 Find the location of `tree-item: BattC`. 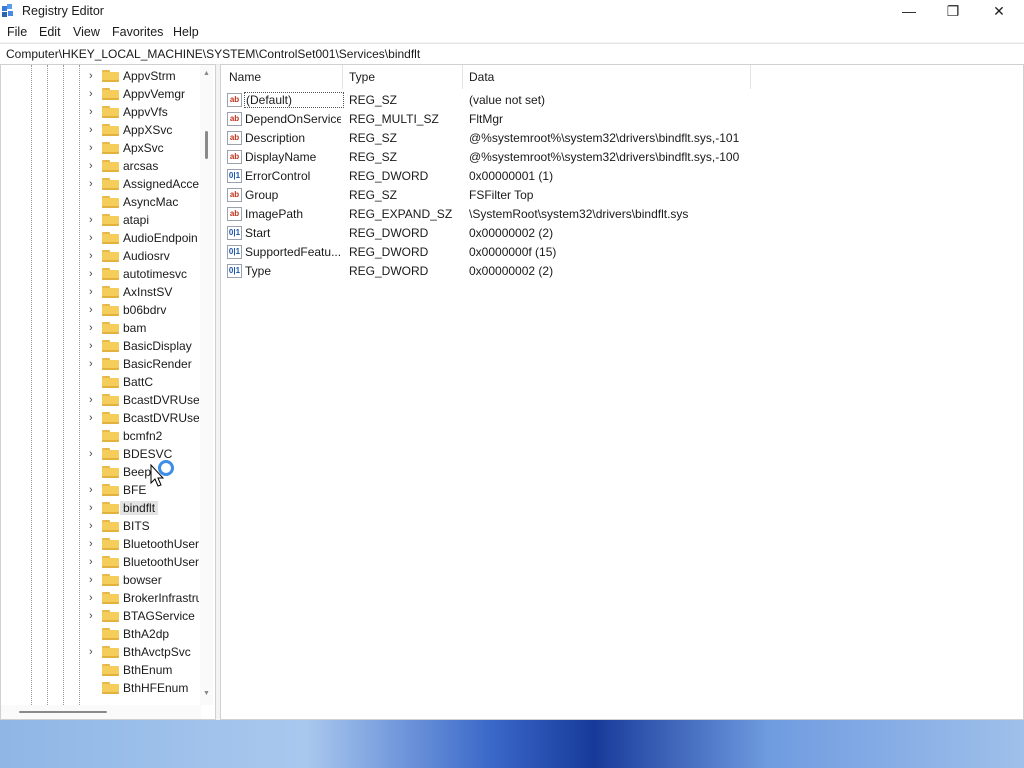

tree-item: BattC is located at coordinates (101, 382).